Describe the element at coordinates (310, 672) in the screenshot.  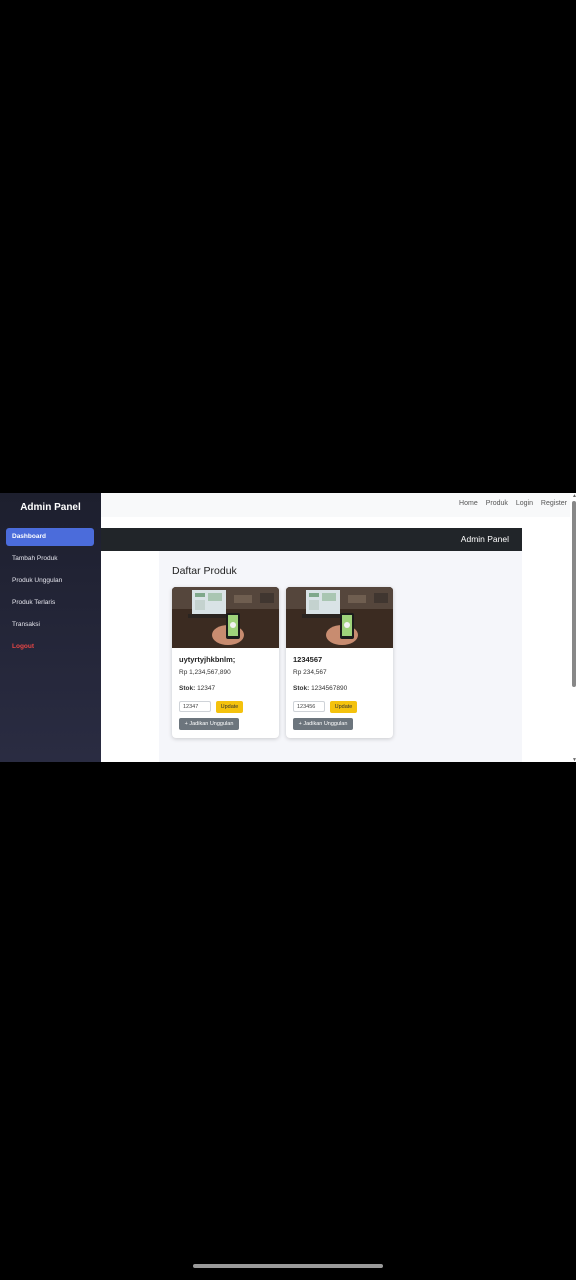
I see `product-price: Rp 234,567` at that location.